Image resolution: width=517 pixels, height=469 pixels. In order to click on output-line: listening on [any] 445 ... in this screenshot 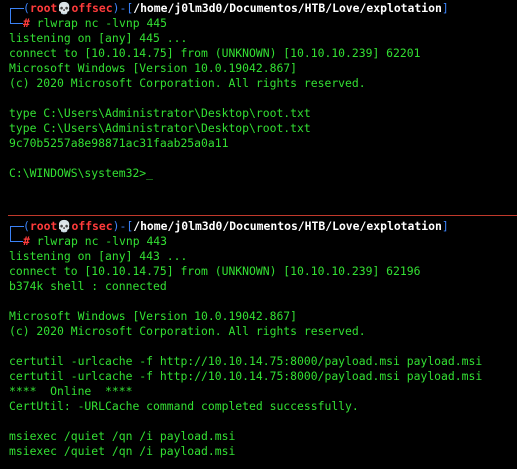, I will do `click(98, 38)`.